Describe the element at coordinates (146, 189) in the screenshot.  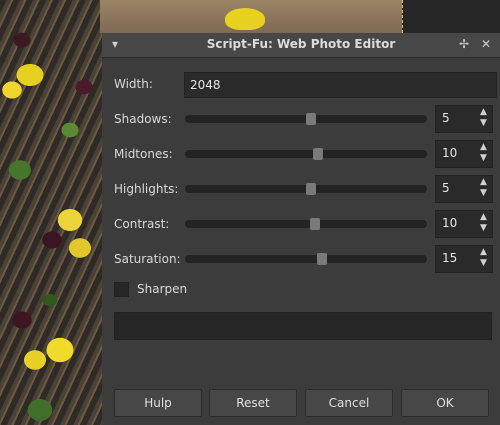
I see `highlights-label: Highlights:` at that location.